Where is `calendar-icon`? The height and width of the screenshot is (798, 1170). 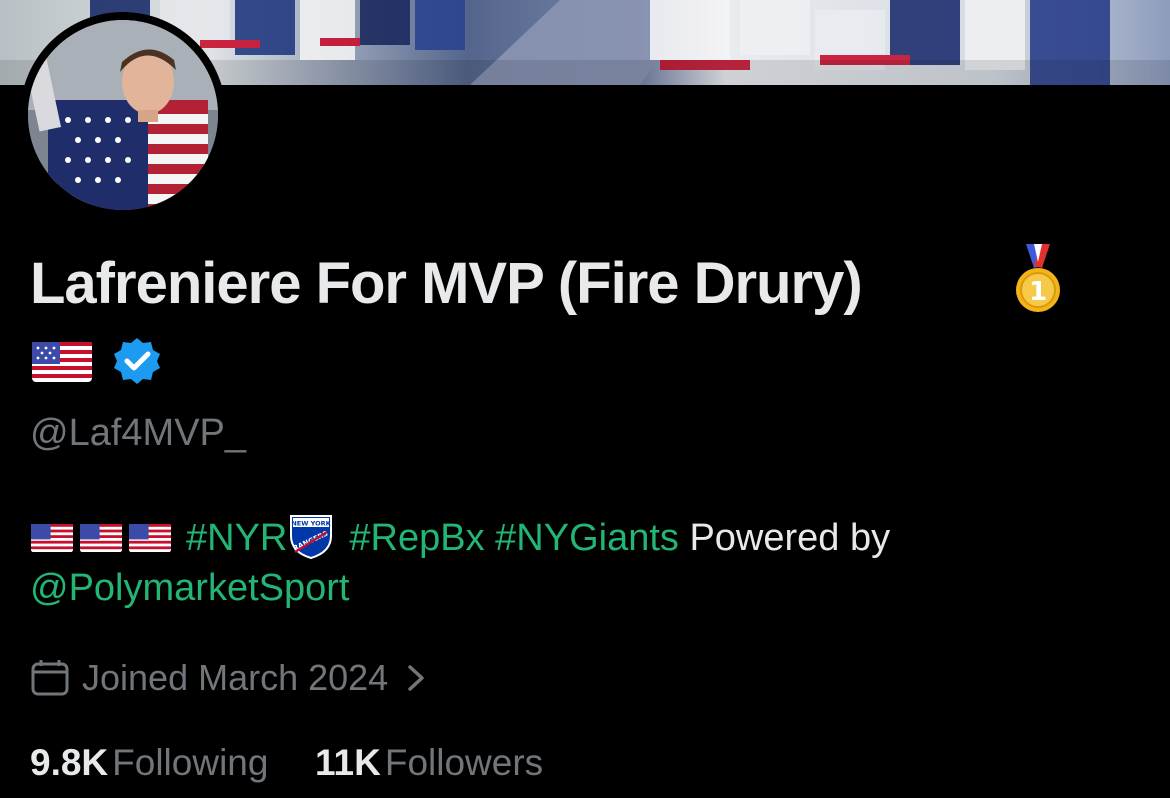
calendar-icon is located at coordinates (50, 678).